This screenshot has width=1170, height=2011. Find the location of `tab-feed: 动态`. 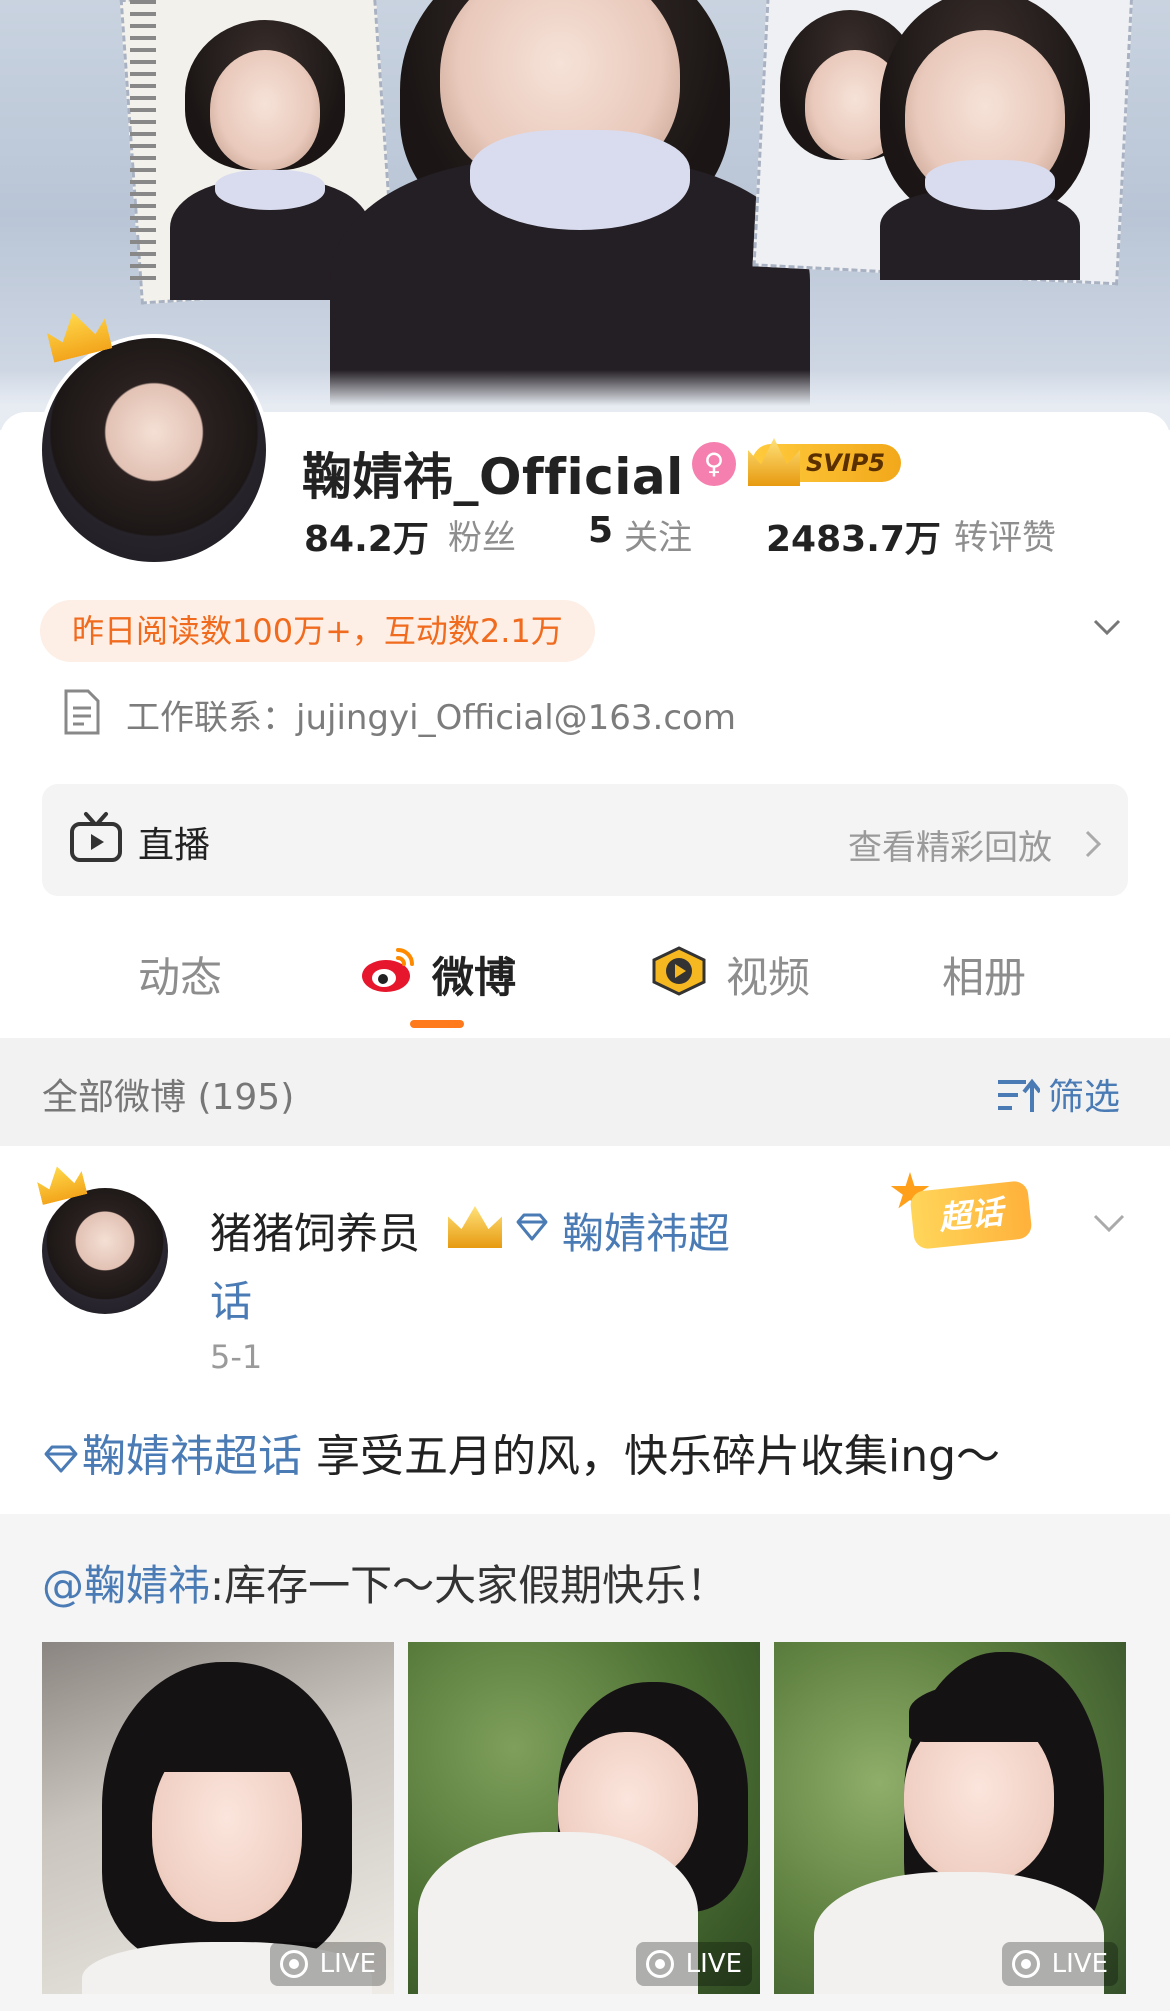

tab-feed: 动态 is located at coordinates (180, 974).